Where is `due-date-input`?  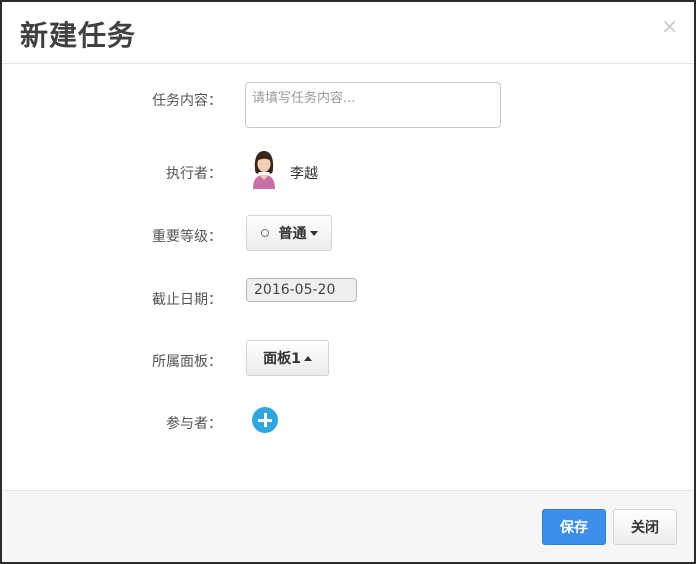
due-date-input is located at coordinates (301, 290).